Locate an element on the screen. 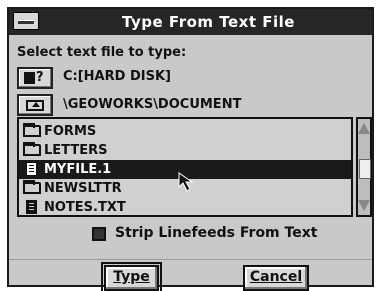 This screenshot has height=291, width=381. file-name: LETTERS is located at coordinates (76, 150).